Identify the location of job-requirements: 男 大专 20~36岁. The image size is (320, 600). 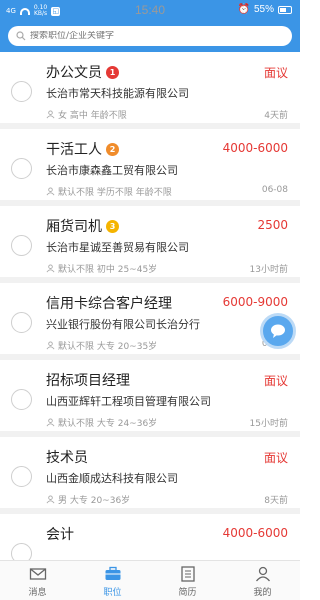
(94, 501).